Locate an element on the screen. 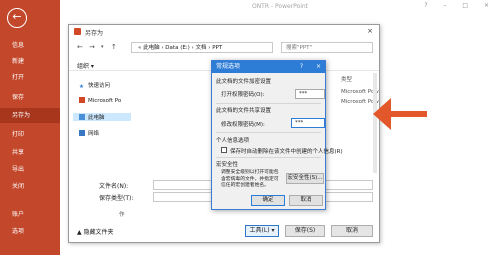 The height and width of the screenshot is (255, 500). nav-item-network: 网络 is located at coordinates (89, 133).